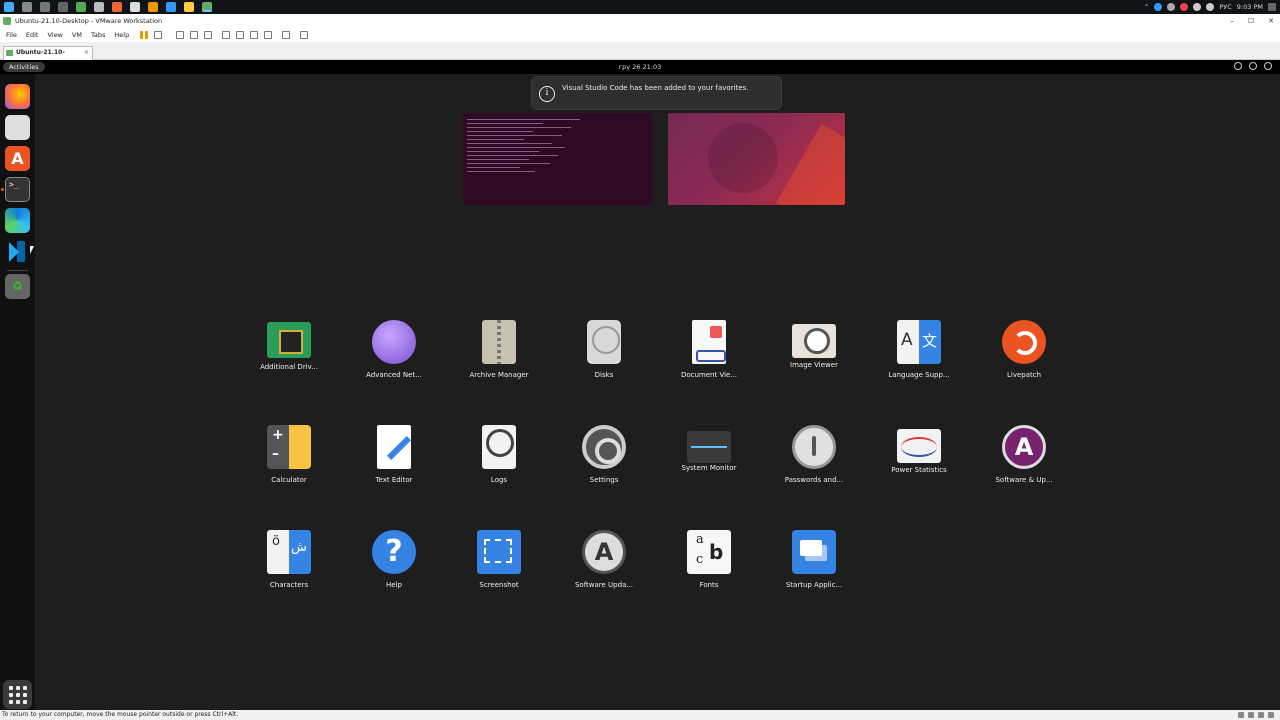  I want to click on terminal-icon: >_, so click(17, 189).